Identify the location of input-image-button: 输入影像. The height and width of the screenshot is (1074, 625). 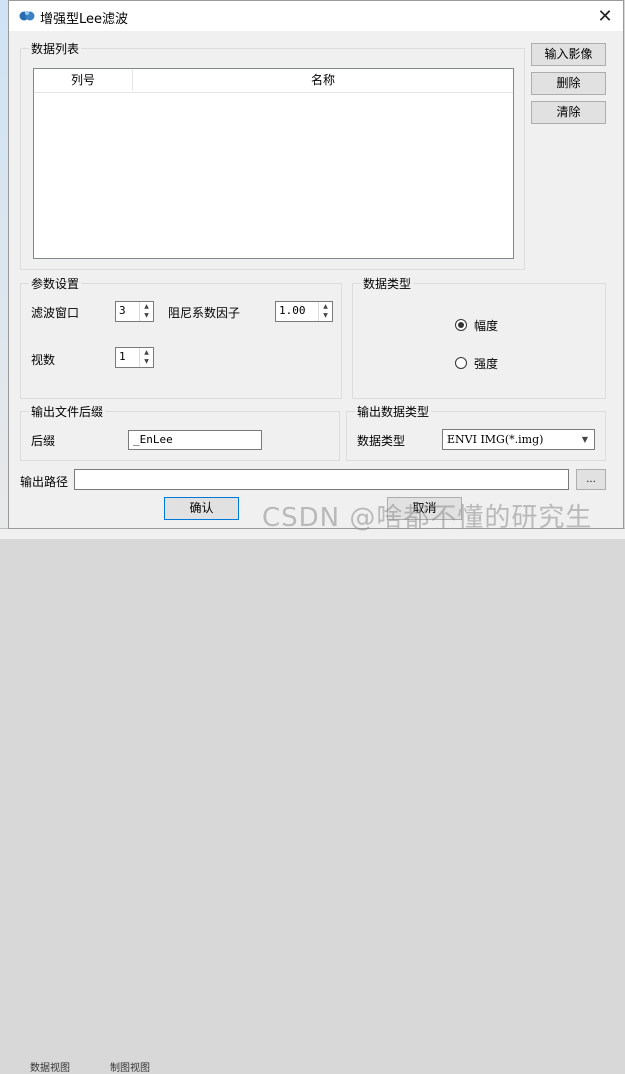
(568, 54).